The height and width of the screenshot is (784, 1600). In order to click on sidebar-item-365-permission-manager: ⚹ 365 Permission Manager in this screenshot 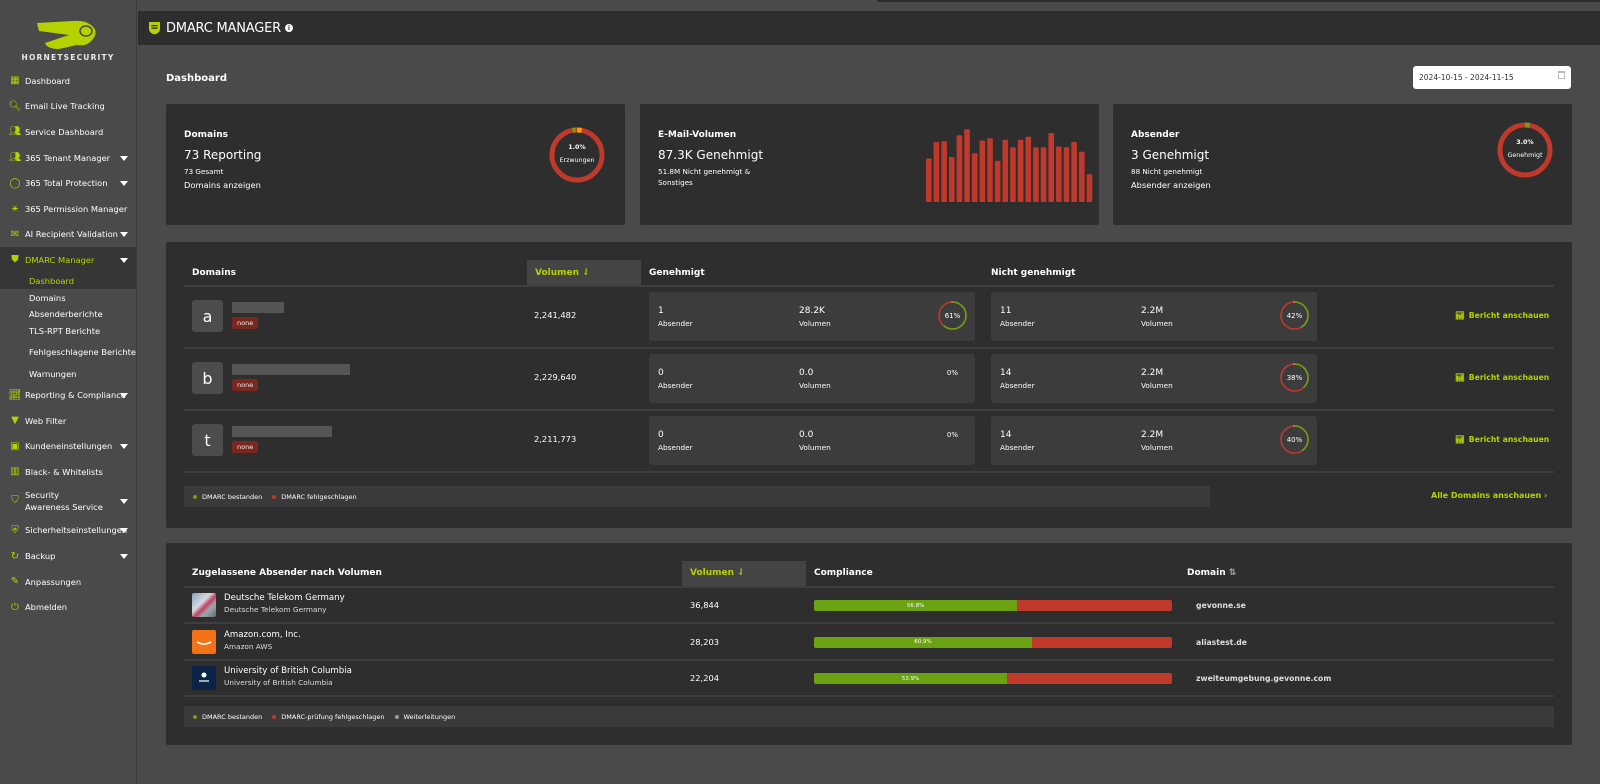, I will do `click(68, 209)`.